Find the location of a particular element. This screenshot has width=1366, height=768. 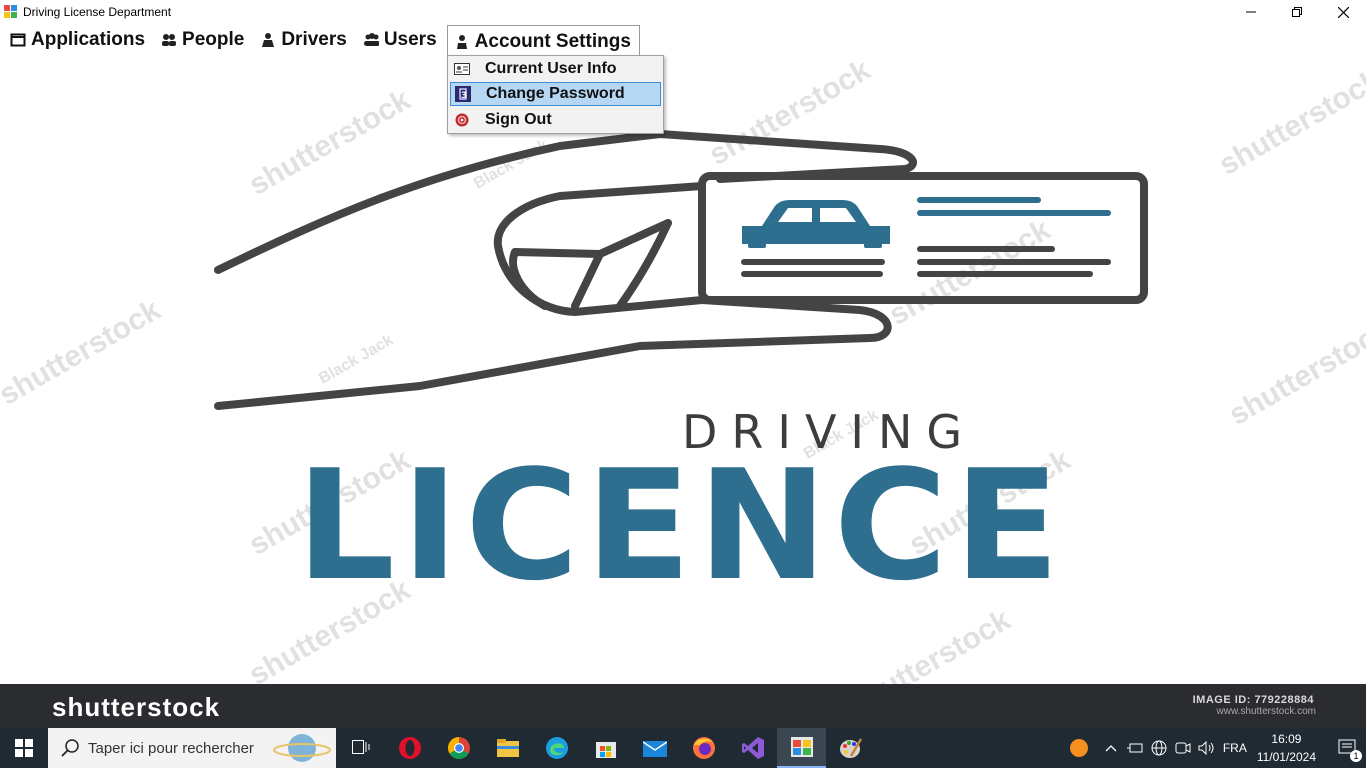

tray-camera-button is located at coordinates (1183, 748).